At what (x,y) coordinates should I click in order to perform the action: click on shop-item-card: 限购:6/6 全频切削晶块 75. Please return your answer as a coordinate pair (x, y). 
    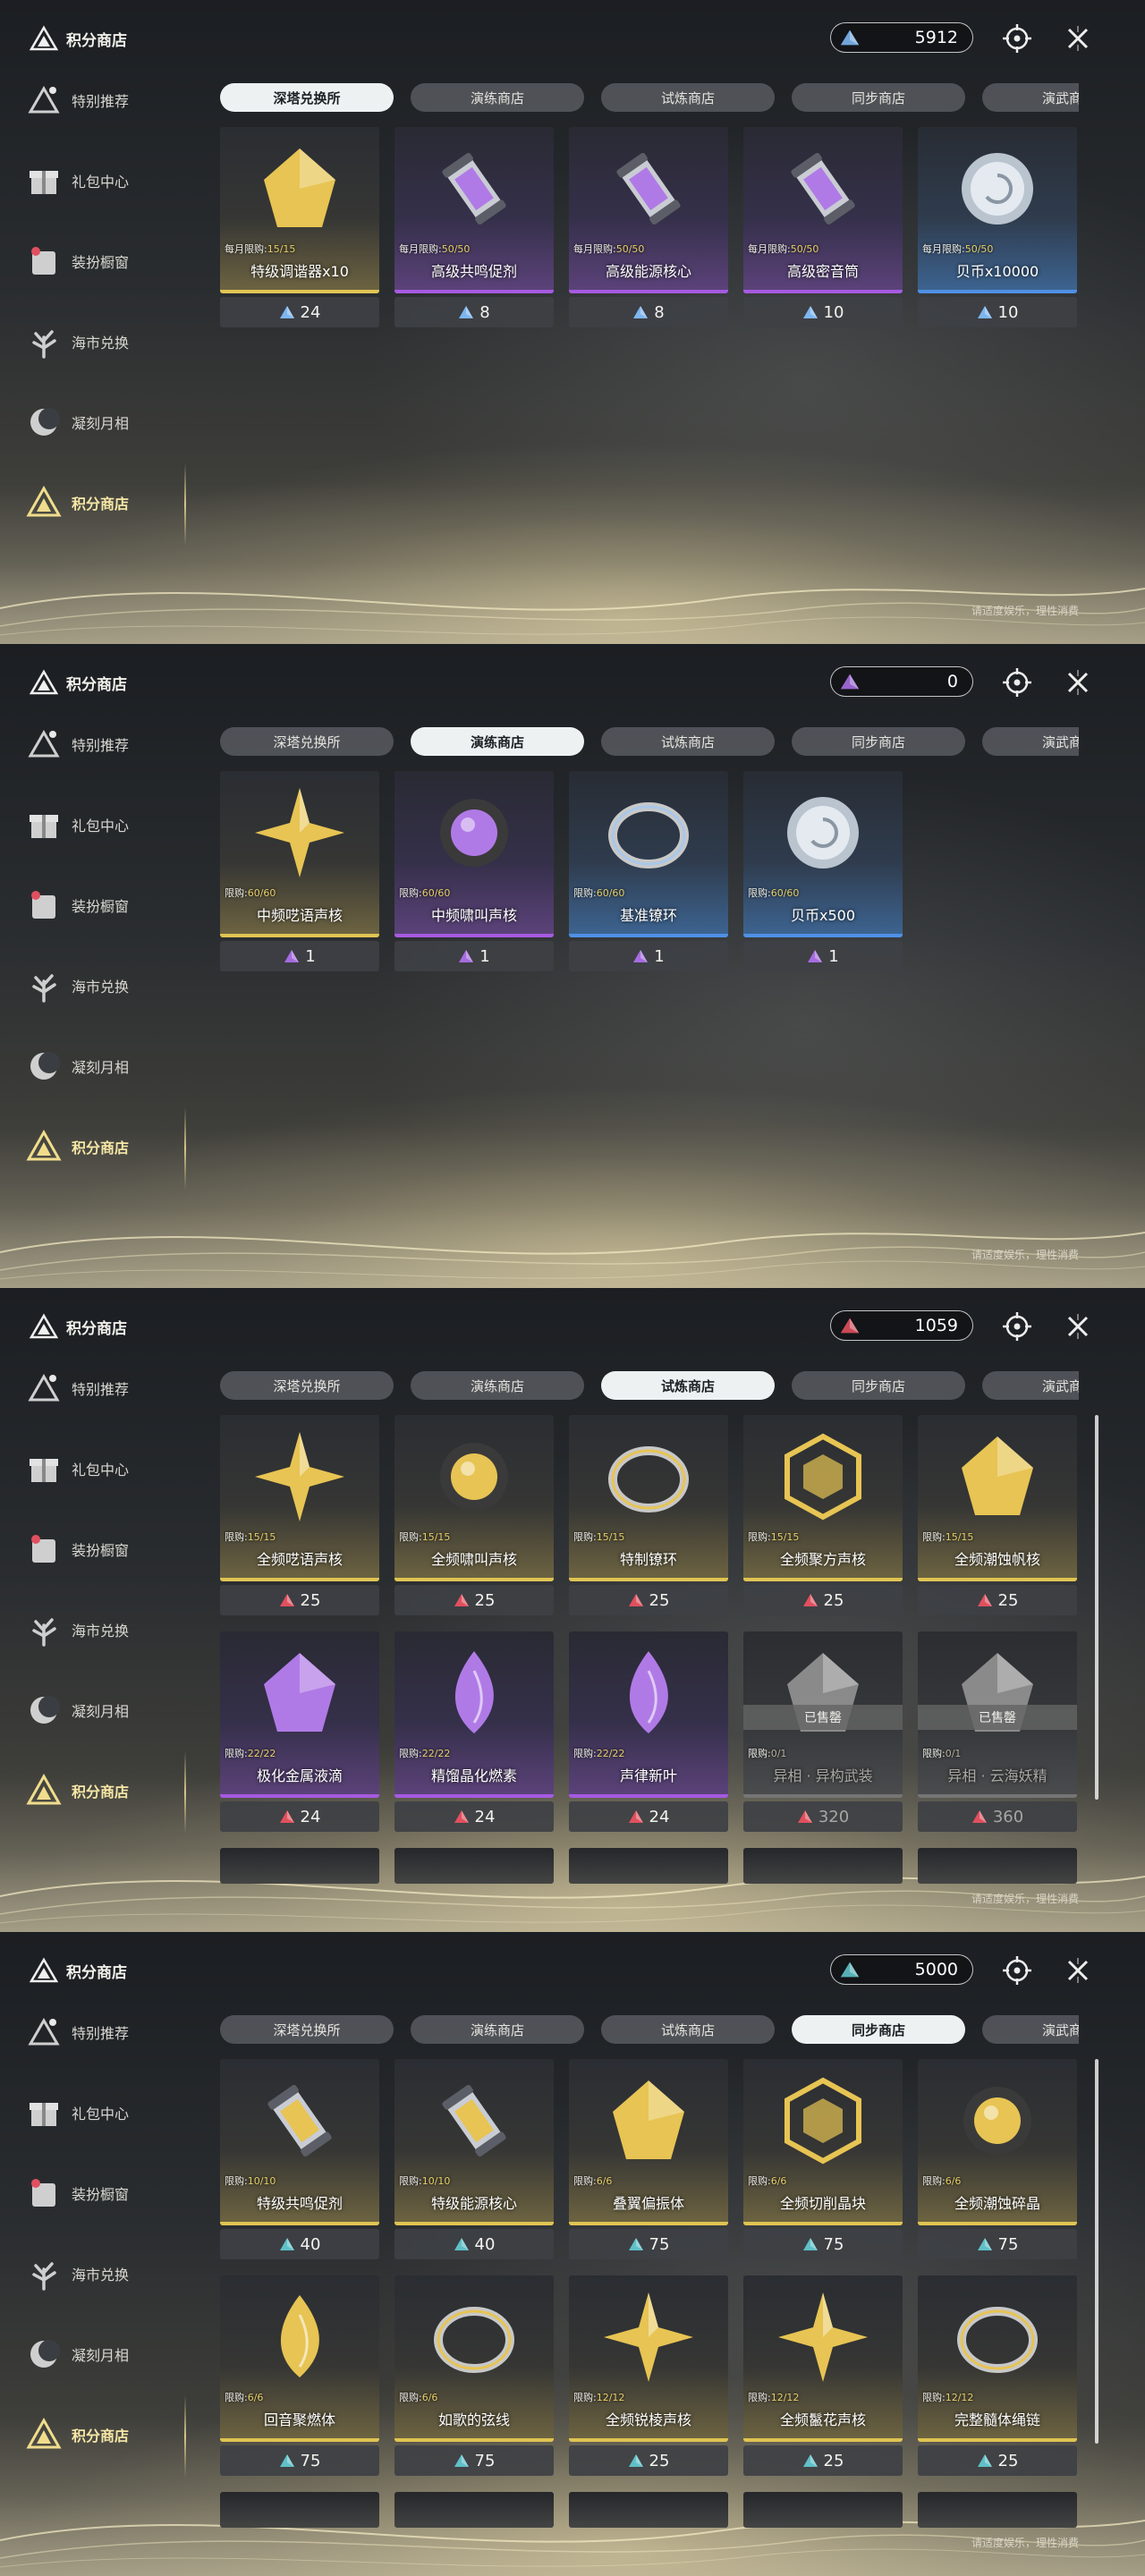
    Looking at the image, I should click on (823, 2161).